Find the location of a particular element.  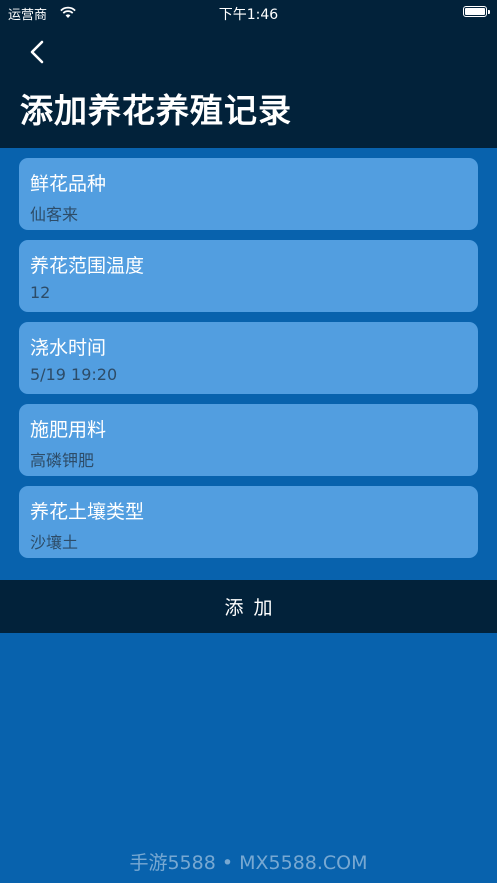

field-fertilizer: 施肥用料 高磷钾肥 is located at coordinates (248, 440).